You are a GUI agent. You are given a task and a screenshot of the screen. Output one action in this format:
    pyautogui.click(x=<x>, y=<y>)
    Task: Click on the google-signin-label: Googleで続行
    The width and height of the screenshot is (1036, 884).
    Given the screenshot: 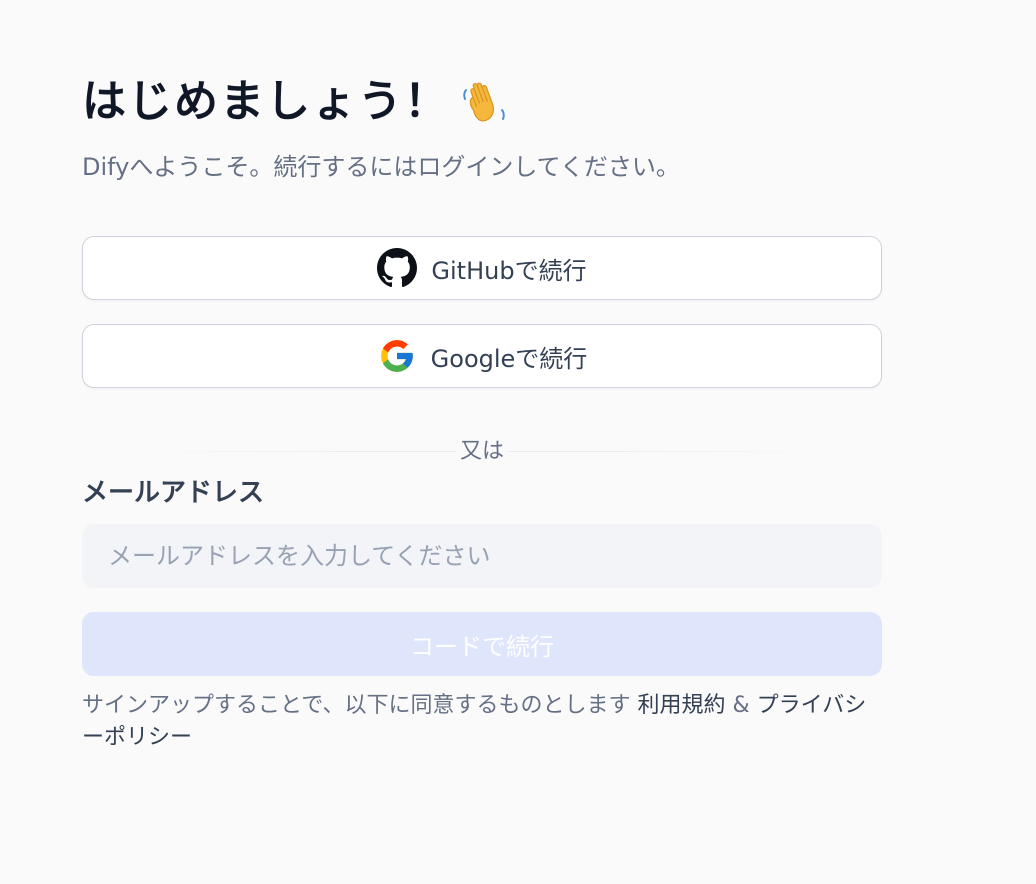 What is the action you would take?
    pyautogui.click(x=509, y=358)
    